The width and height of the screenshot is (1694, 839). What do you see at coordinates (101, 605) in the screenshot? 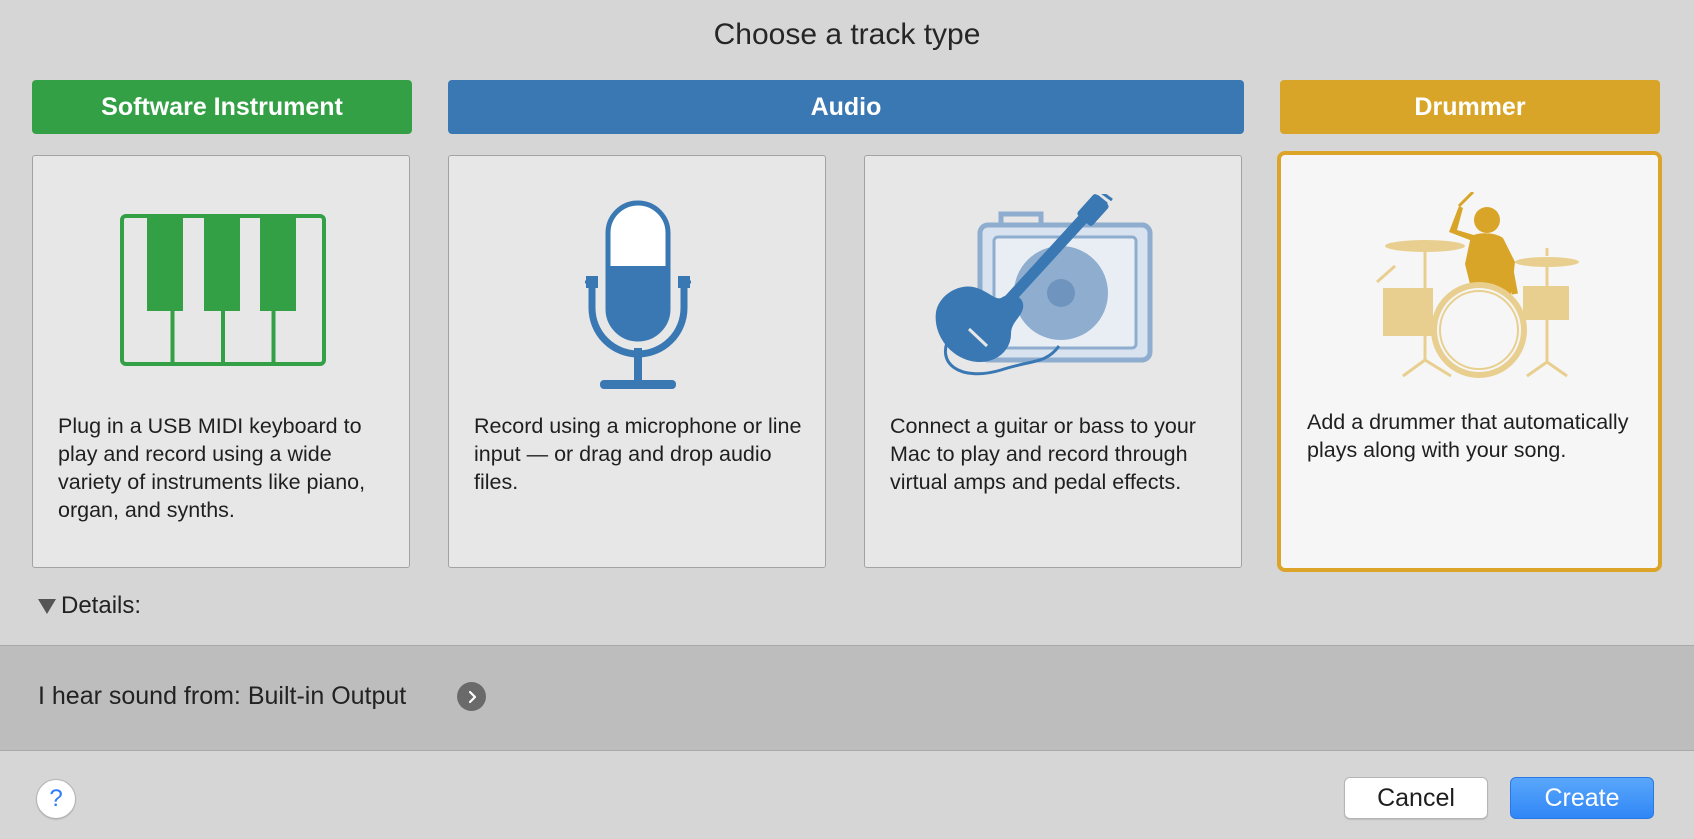
I see `details-label: Details:` at bounding box center [101, 605].